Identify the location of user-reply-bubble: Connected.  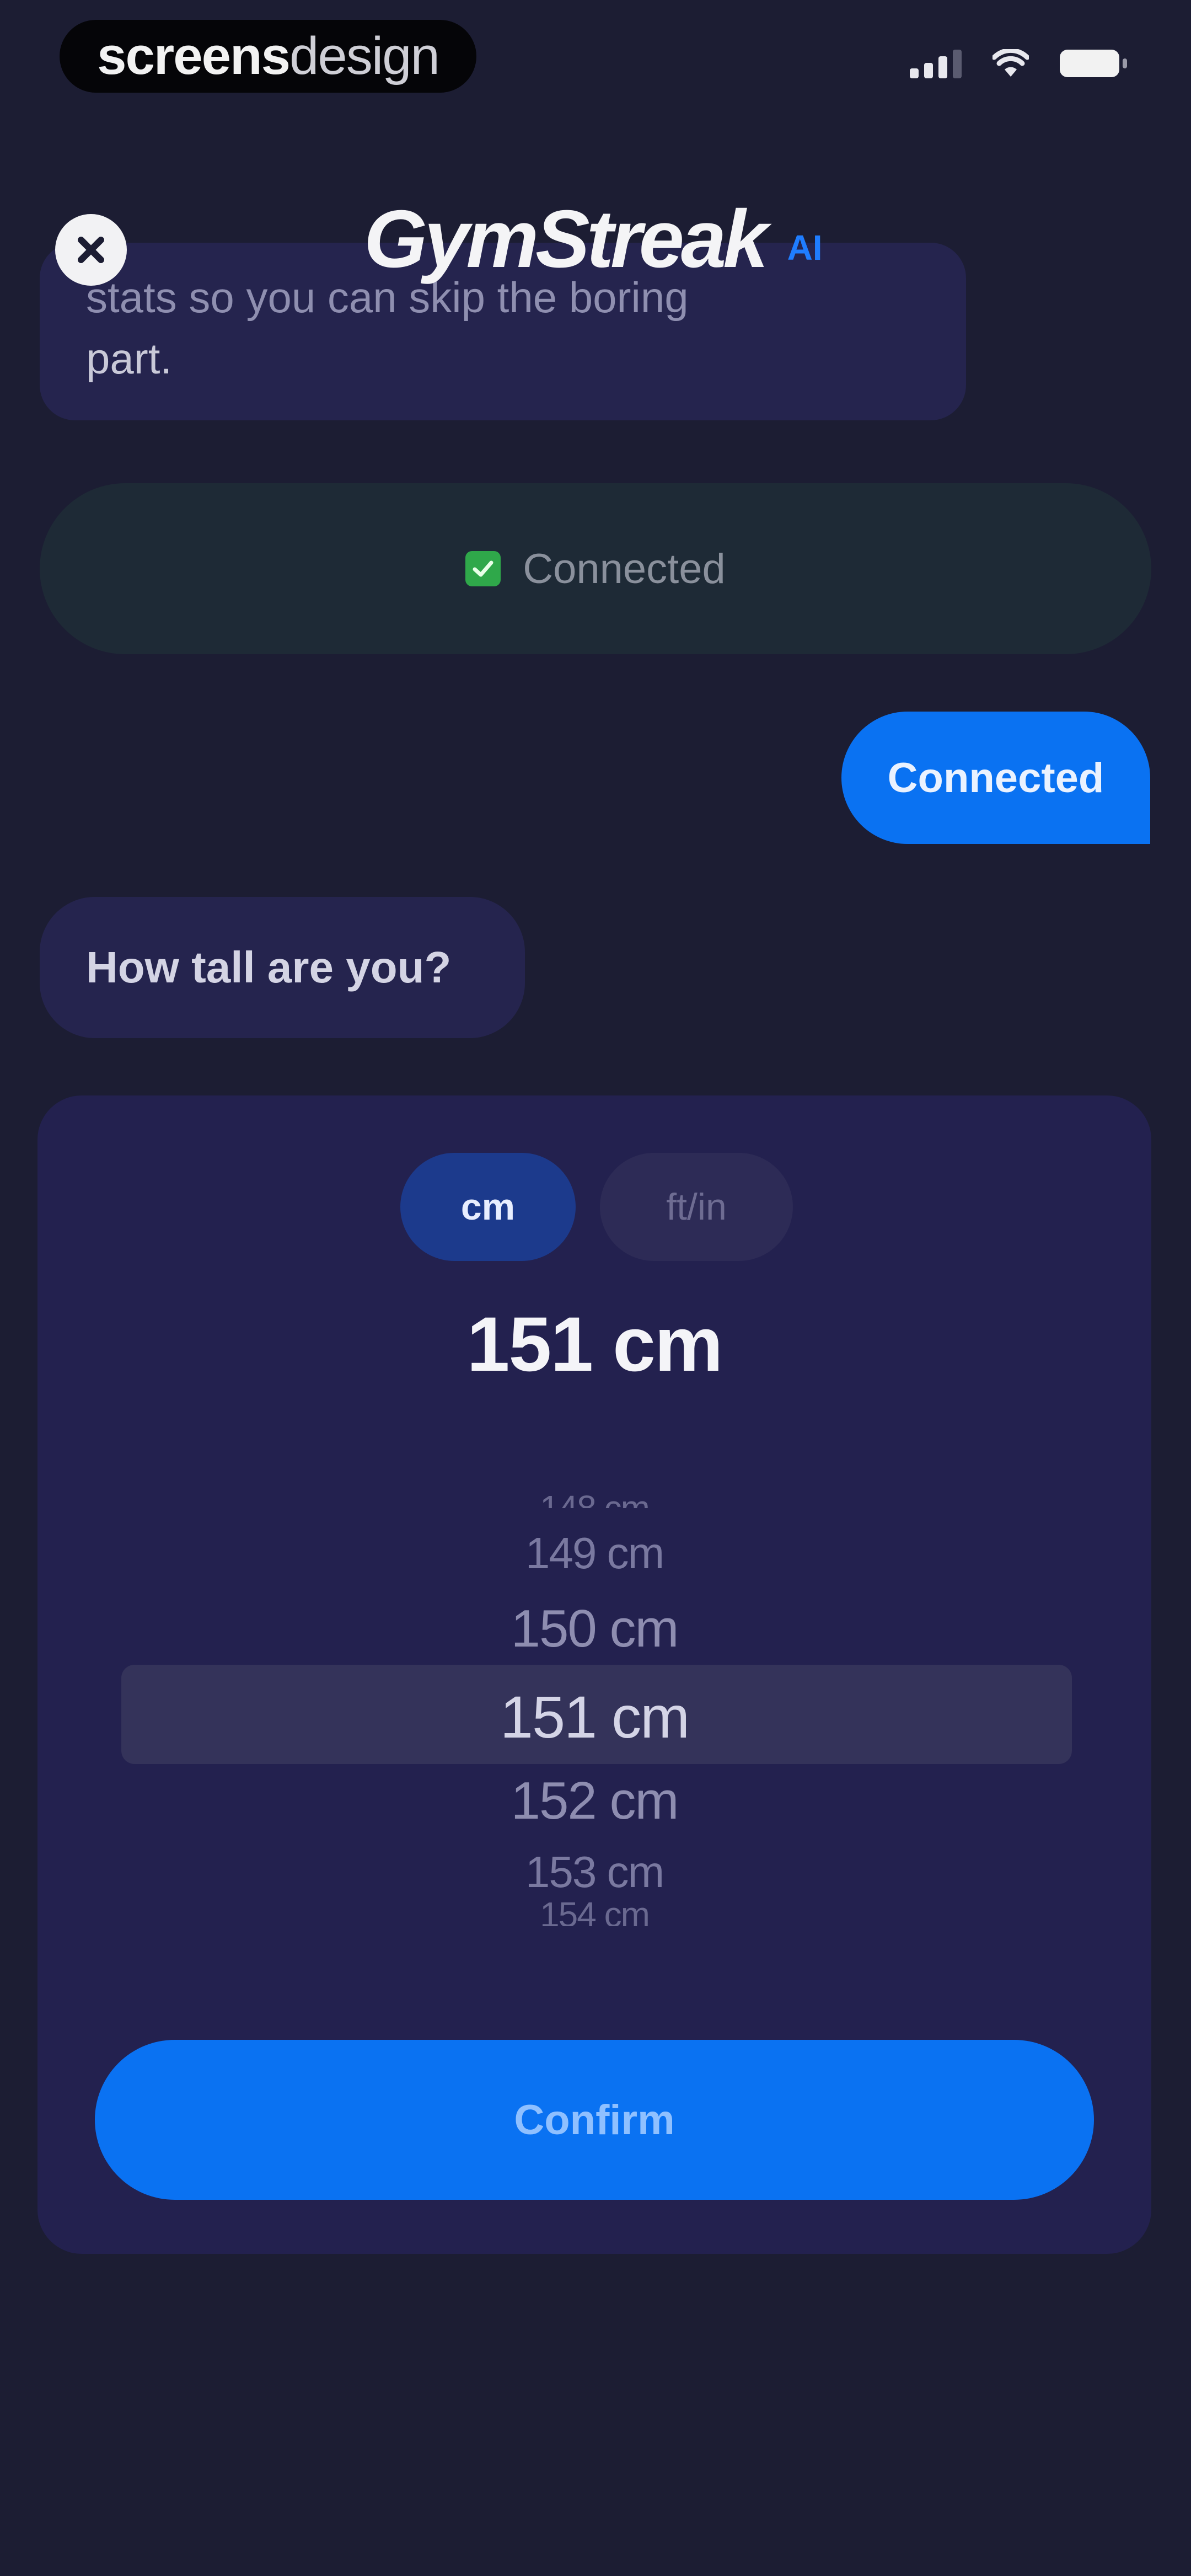
(995, 778).